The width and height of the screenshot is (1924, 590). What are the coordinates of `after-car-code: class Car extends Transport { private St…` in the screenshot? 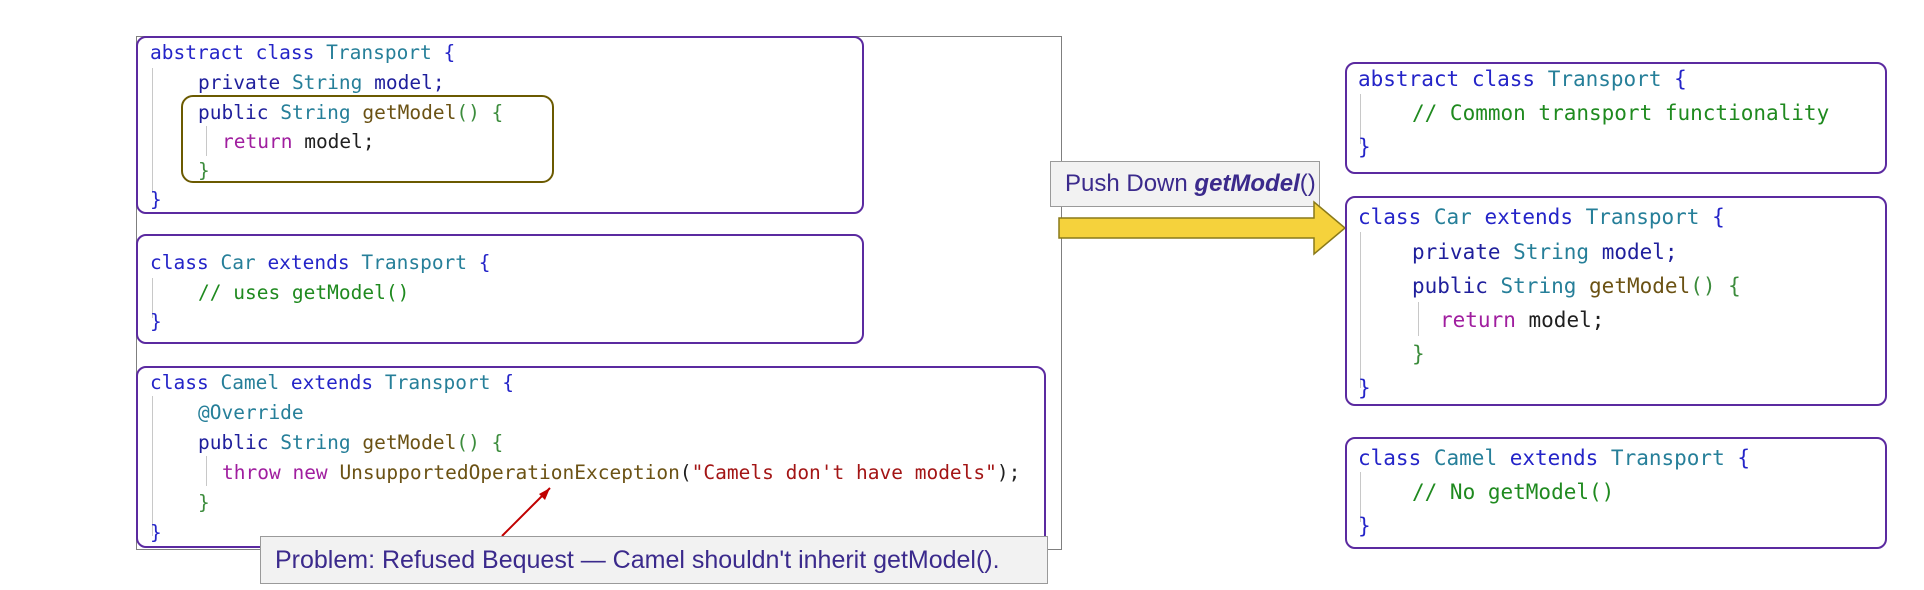 It's located at (1549, 302).